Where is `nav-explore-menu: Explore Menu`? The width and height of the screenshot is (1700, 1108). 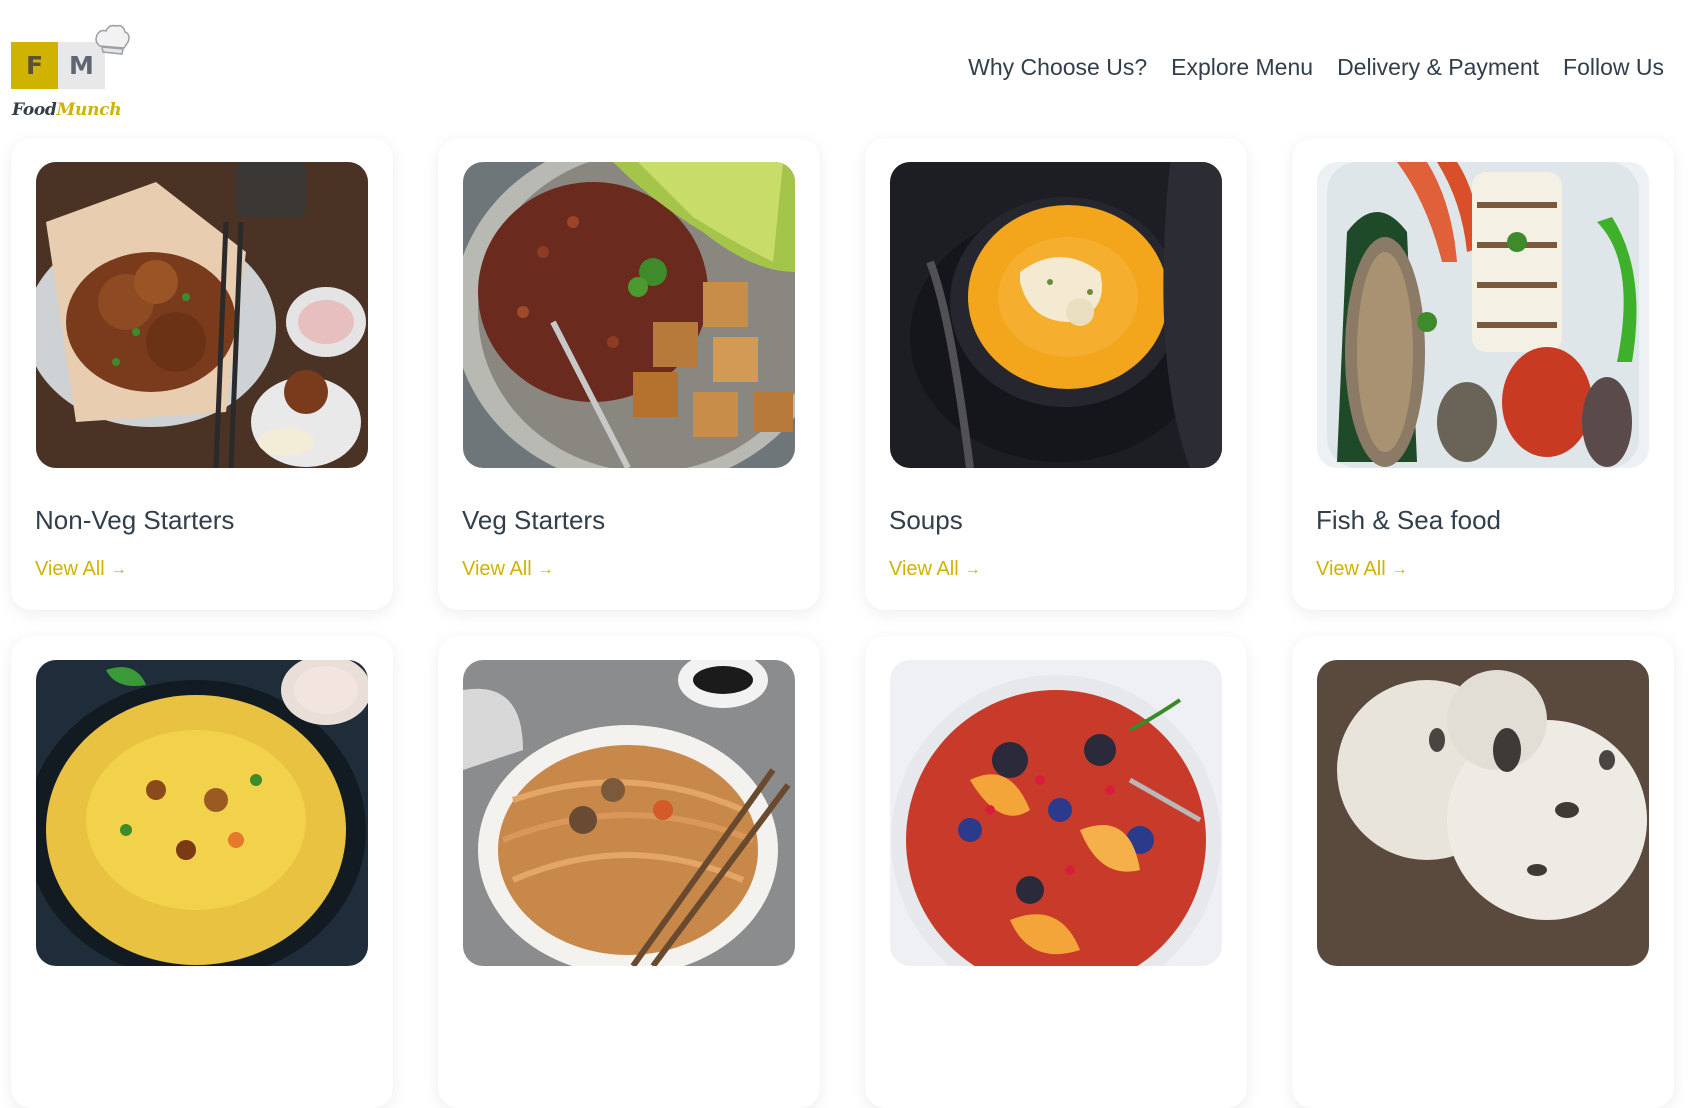 nav-explore-menu: Explore Menu is located at coordinates (1242, 67).